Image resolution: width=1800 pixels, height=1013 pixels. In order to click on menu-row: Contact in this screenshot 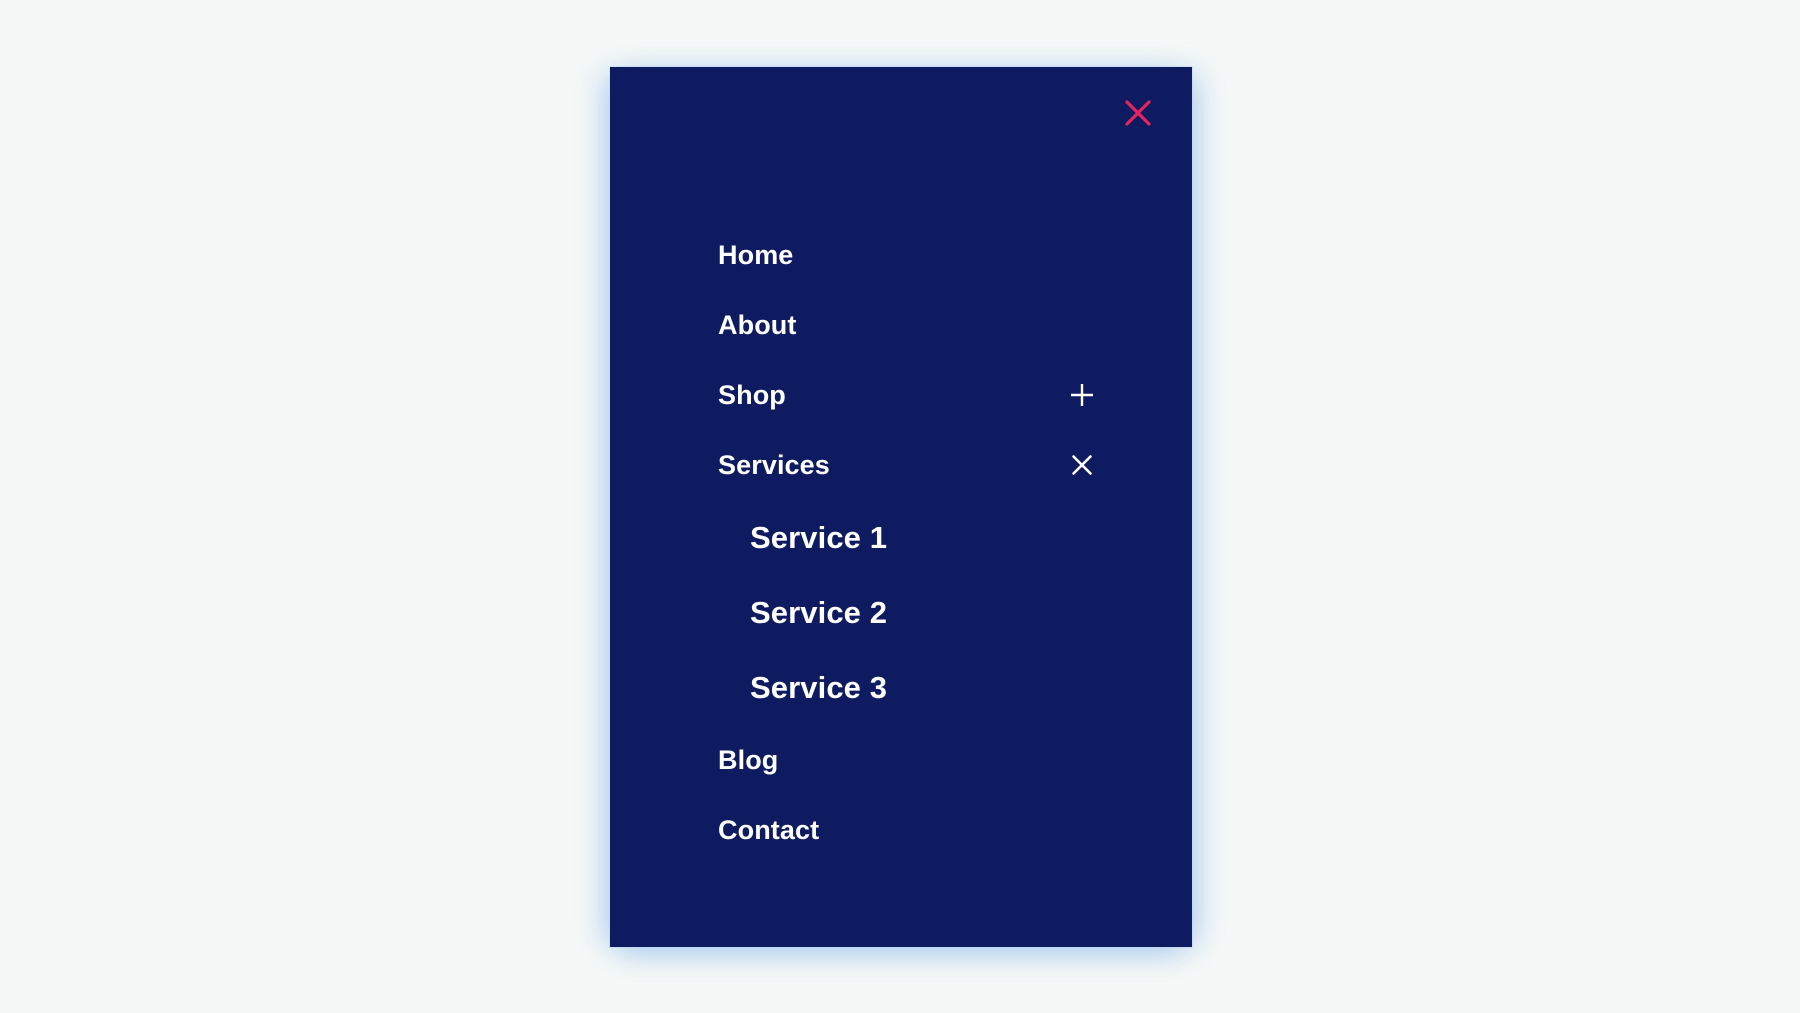, I will do `click(901, 830)`.